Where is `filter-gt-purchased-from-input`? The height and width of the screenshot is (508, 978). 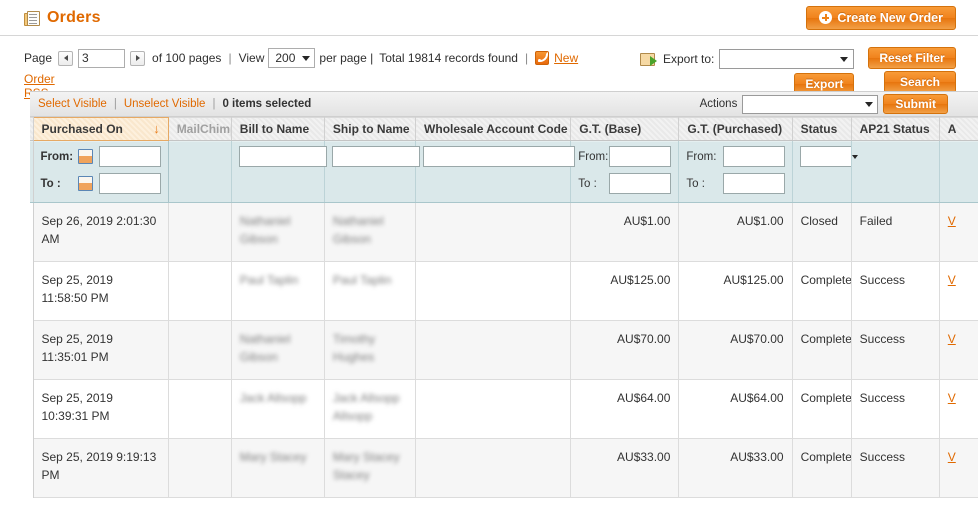 filter-gt-purchased-from-input is located at coordinates (753, 156).